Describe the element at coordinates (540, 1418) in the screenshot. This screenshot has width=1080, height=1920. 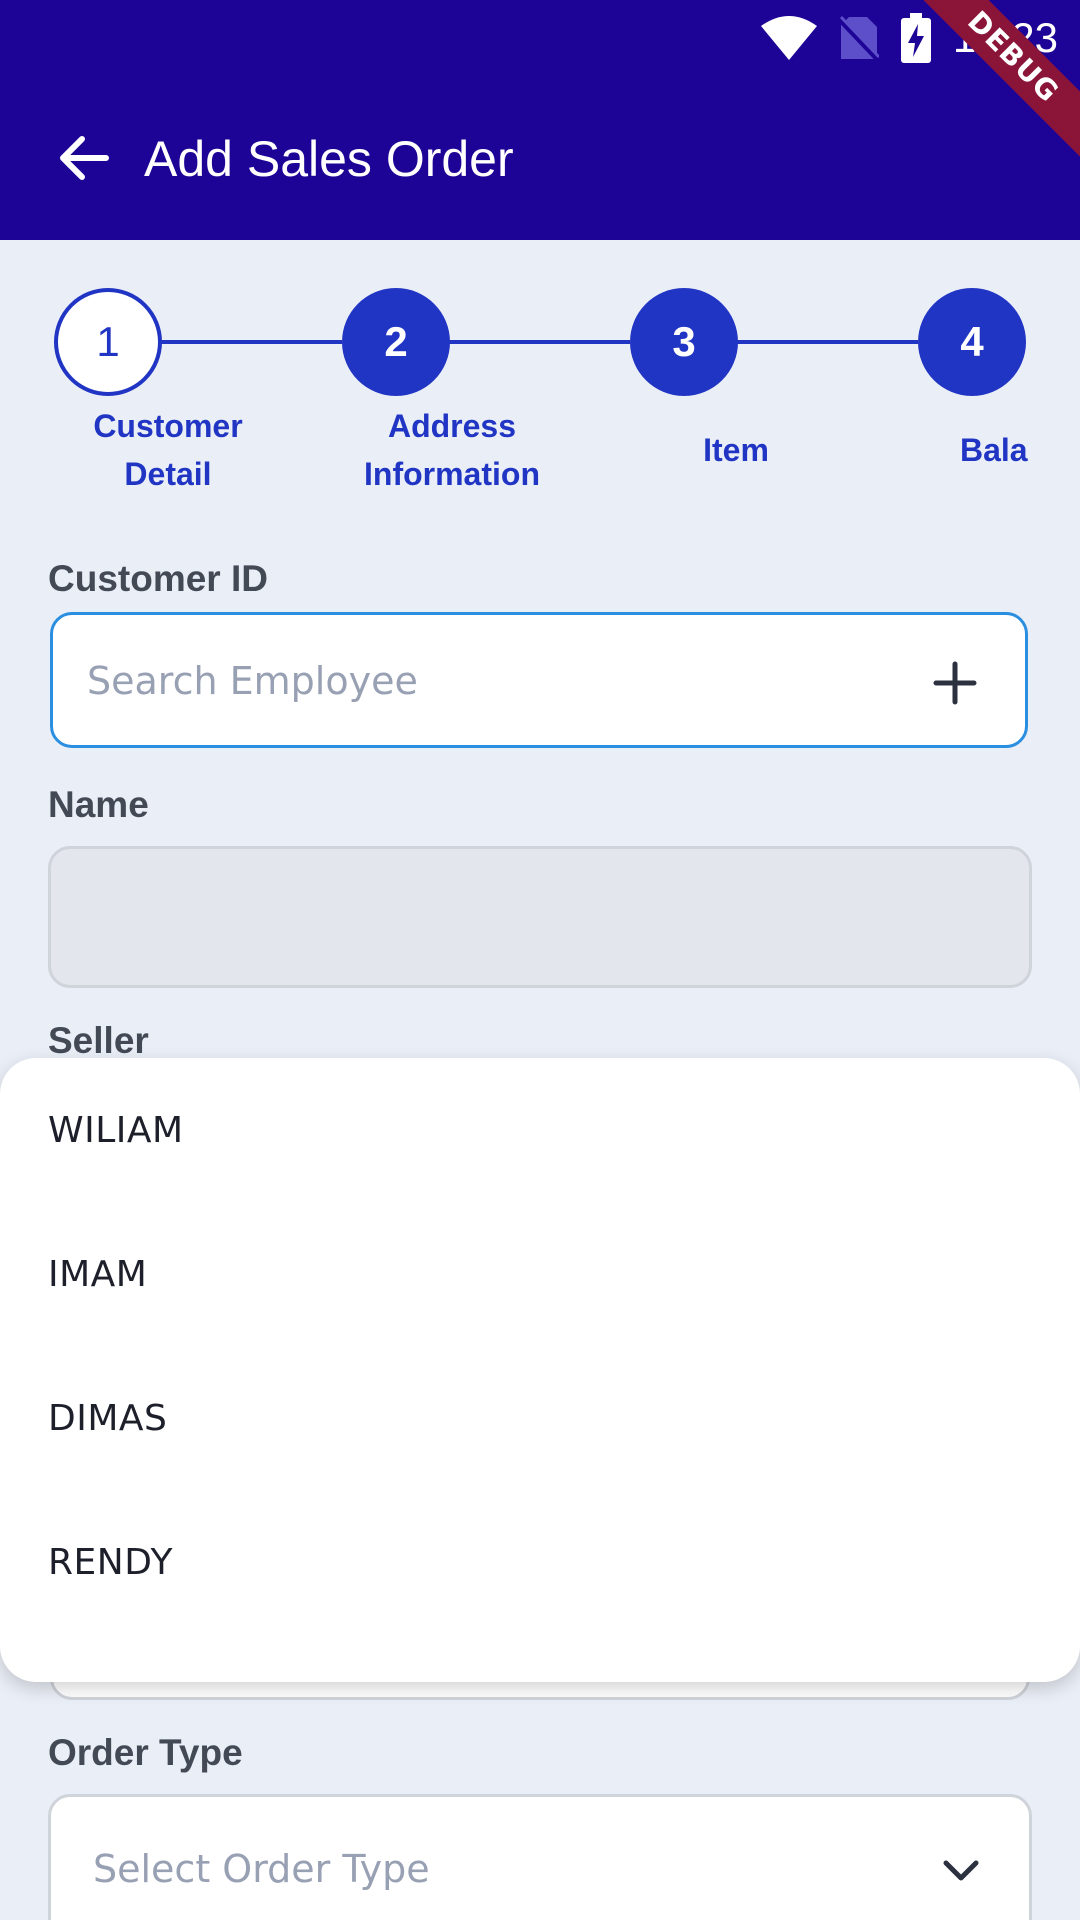
I see `seller-option-dimas: DIMAS` at that location.